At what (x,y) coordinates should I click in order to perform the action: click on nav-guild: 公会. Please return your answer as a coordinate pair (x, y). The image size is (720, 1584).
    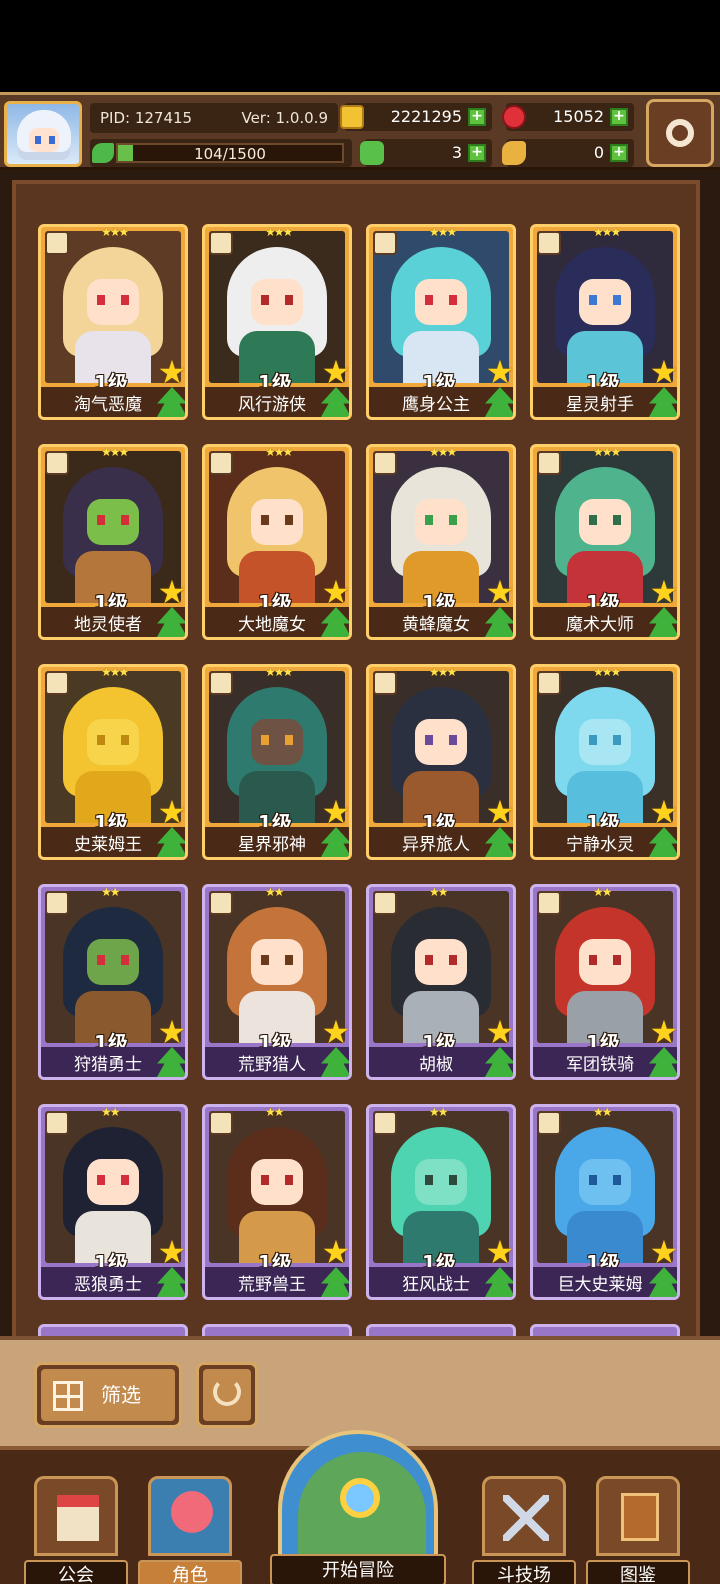
    Looking at the image, I should click on (76, 1530).